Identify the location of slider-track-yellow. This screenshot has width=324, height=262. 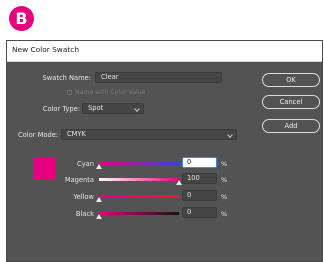
(139, 196).